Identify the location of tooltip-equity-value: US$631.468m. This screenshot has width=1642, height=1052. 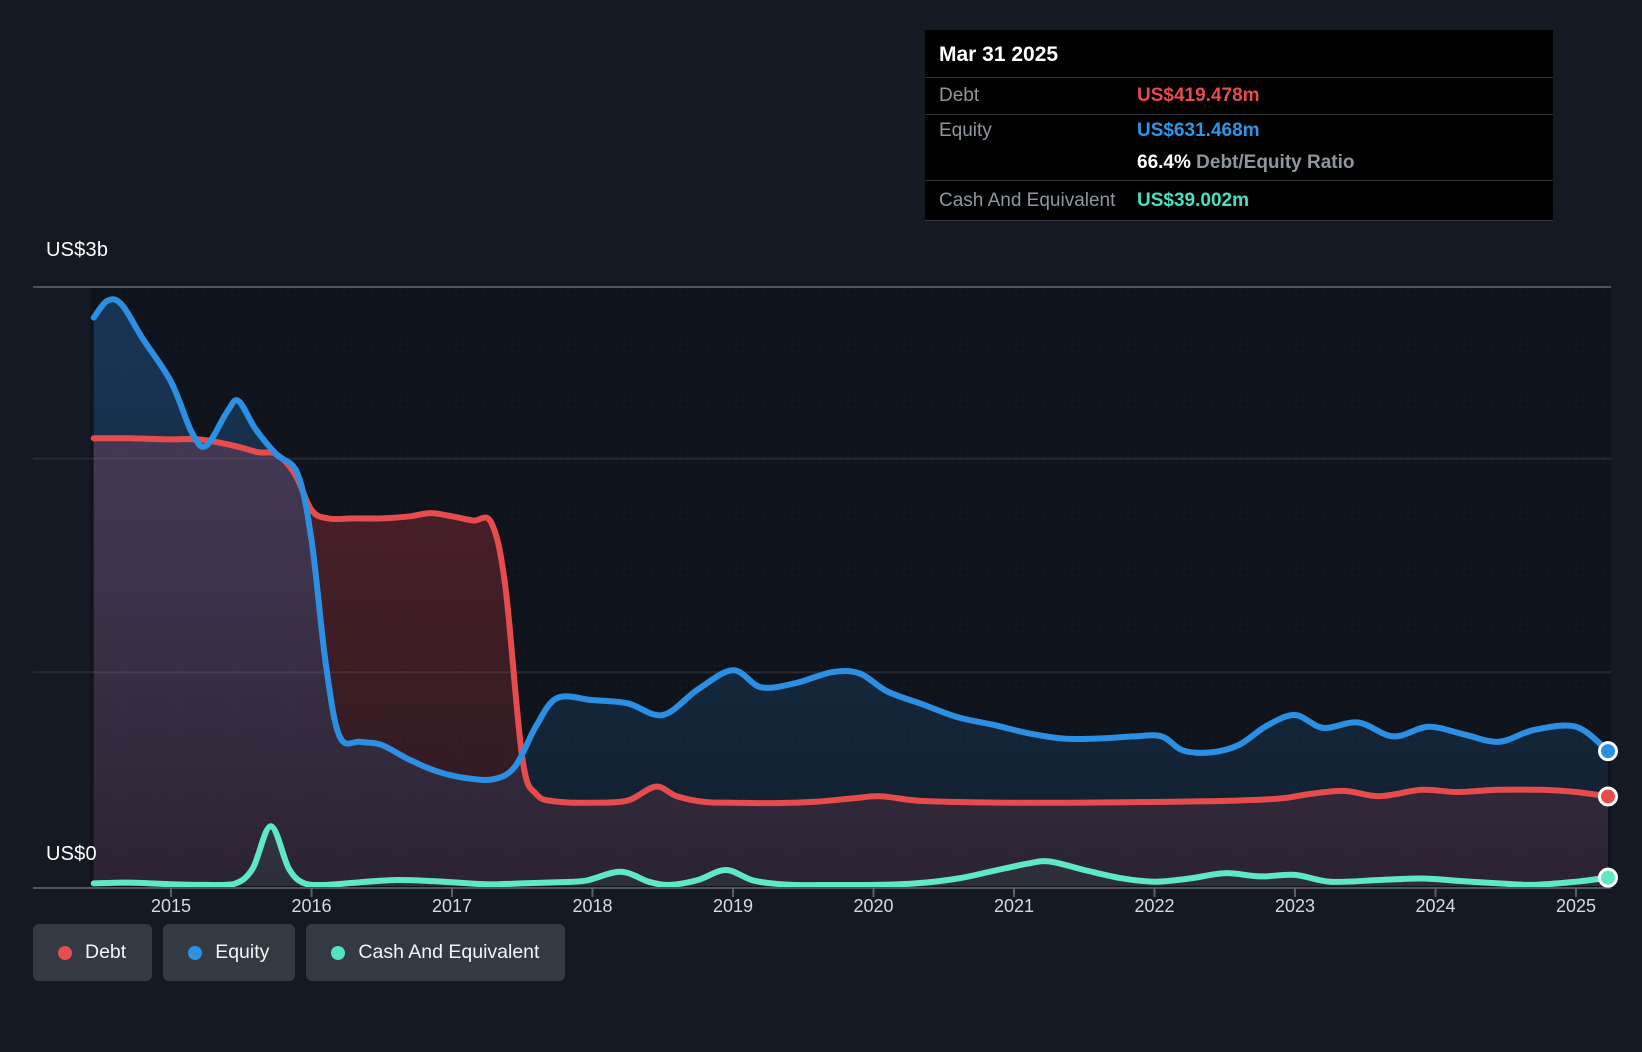
(1198, 130).